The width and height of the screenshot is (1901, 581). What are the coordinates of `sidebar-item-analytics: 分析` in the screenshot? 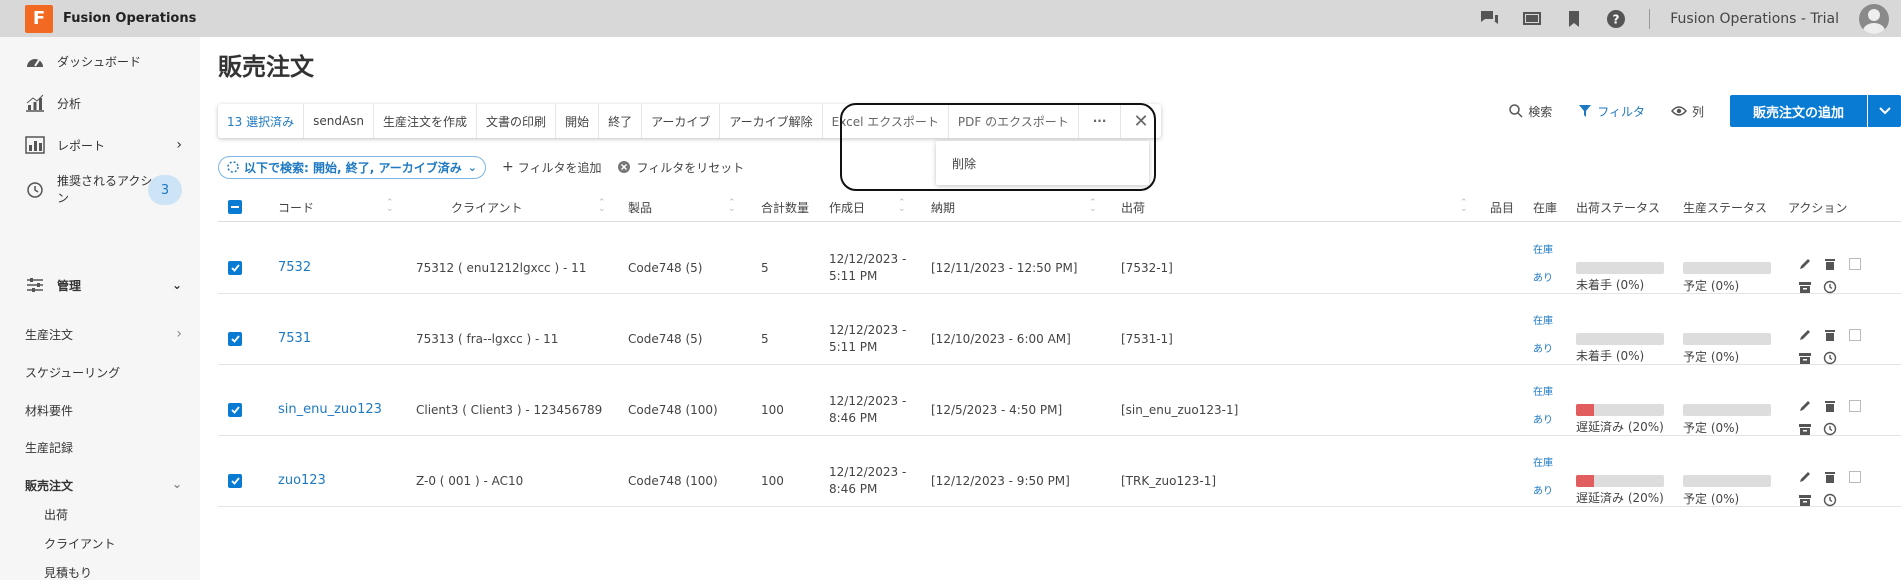 It's located at (103, 103).